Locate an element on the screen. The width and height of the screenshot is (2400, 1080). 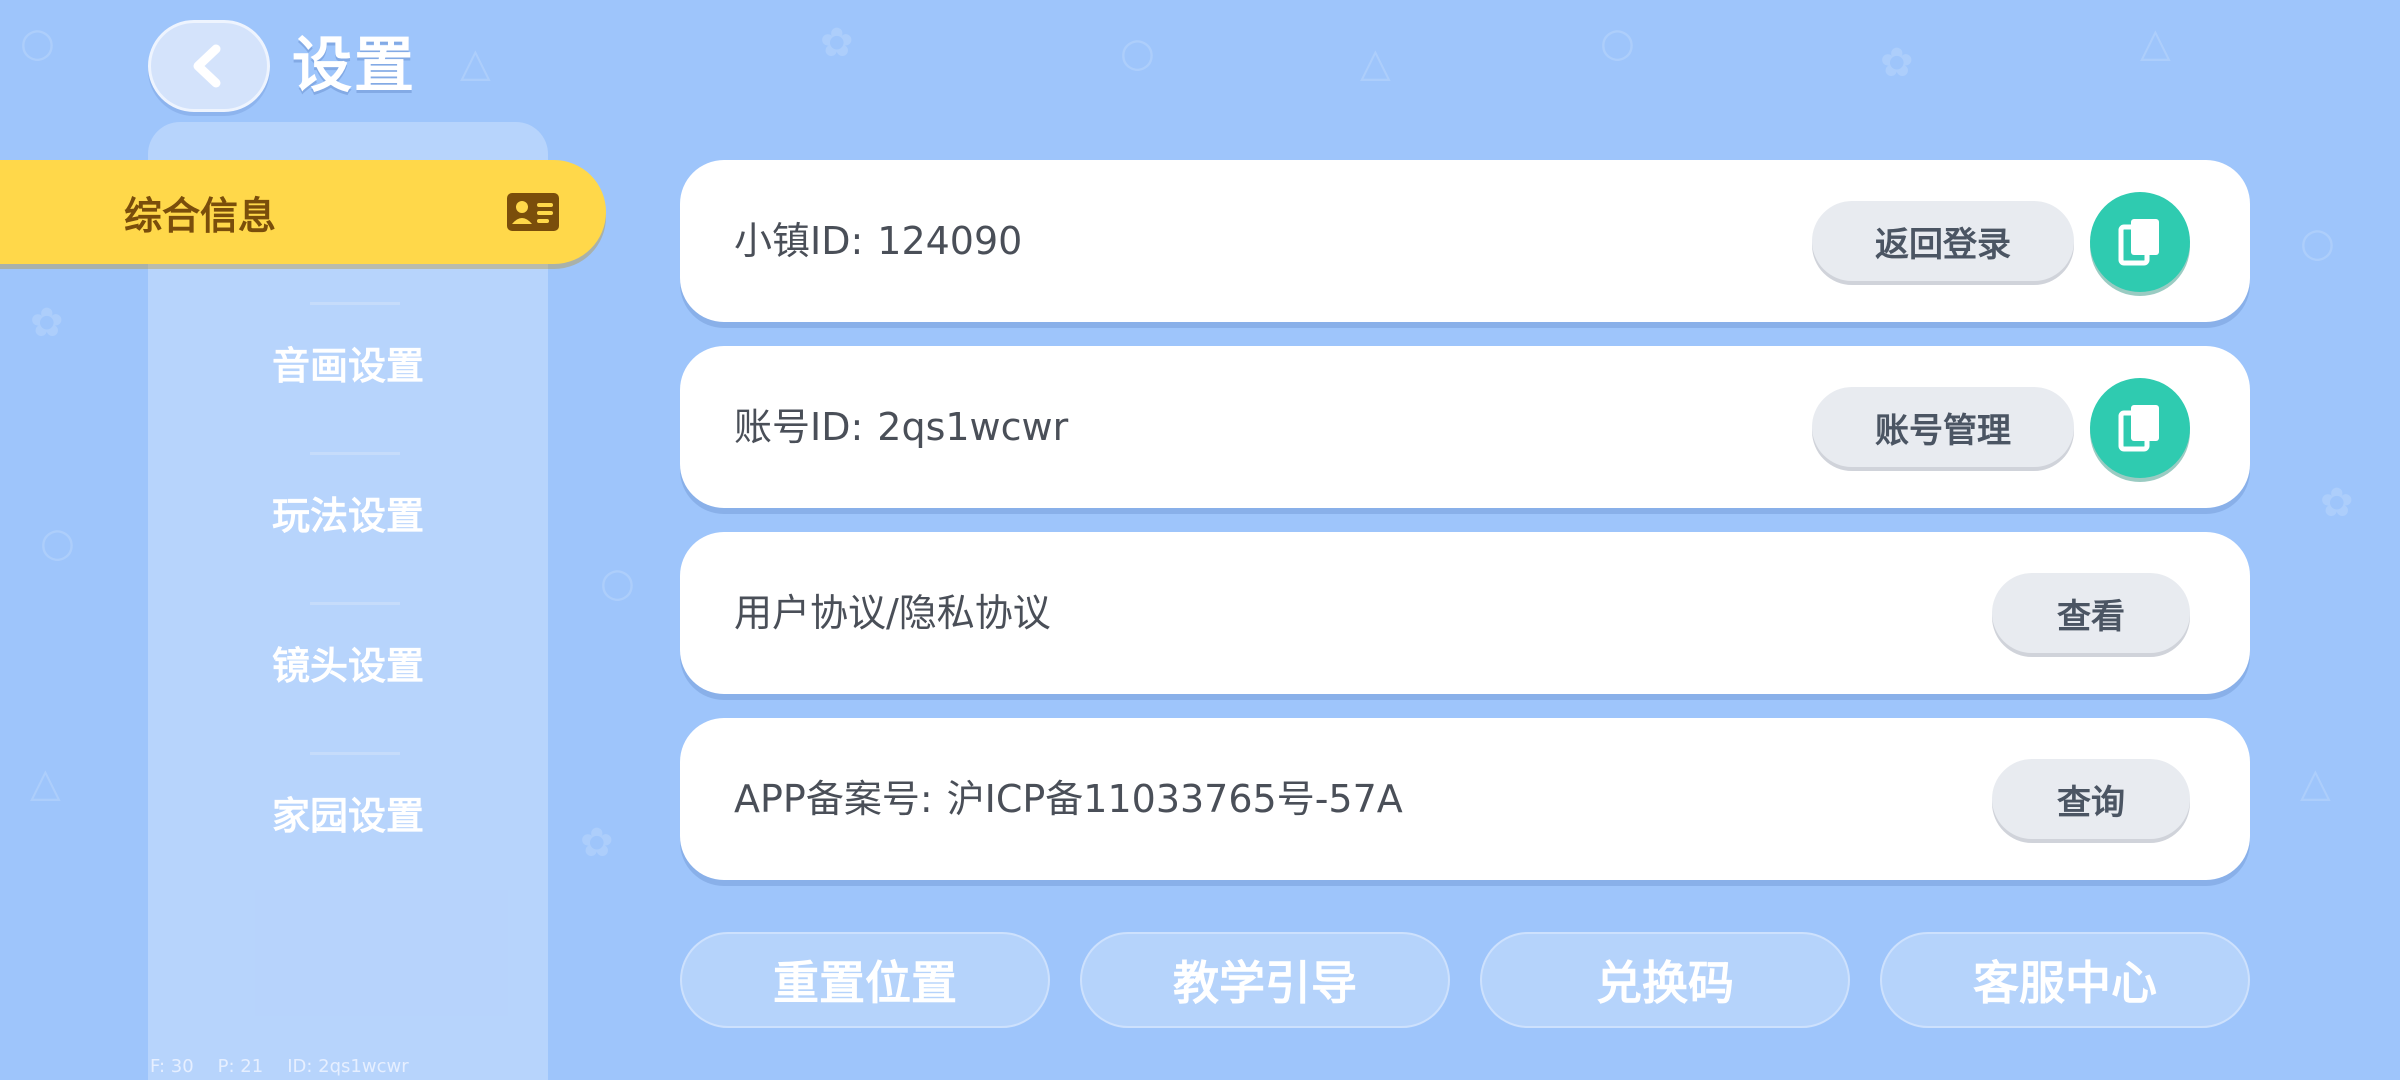
copy-account-id-button is located at coordinates (2140, 428).